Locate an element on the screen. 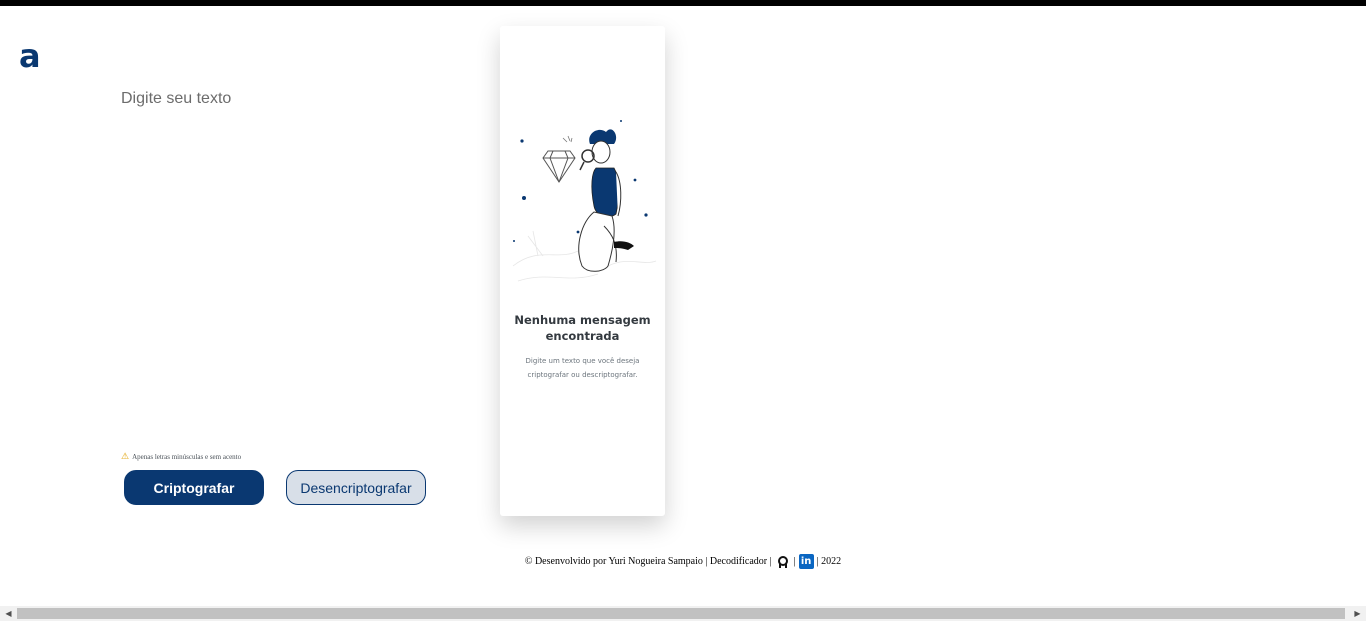 This screenshot has width=1366, height=621. input-warning: ⚠ Apenas letras minúsculas e sem acento is located at coordinates (181, 456).